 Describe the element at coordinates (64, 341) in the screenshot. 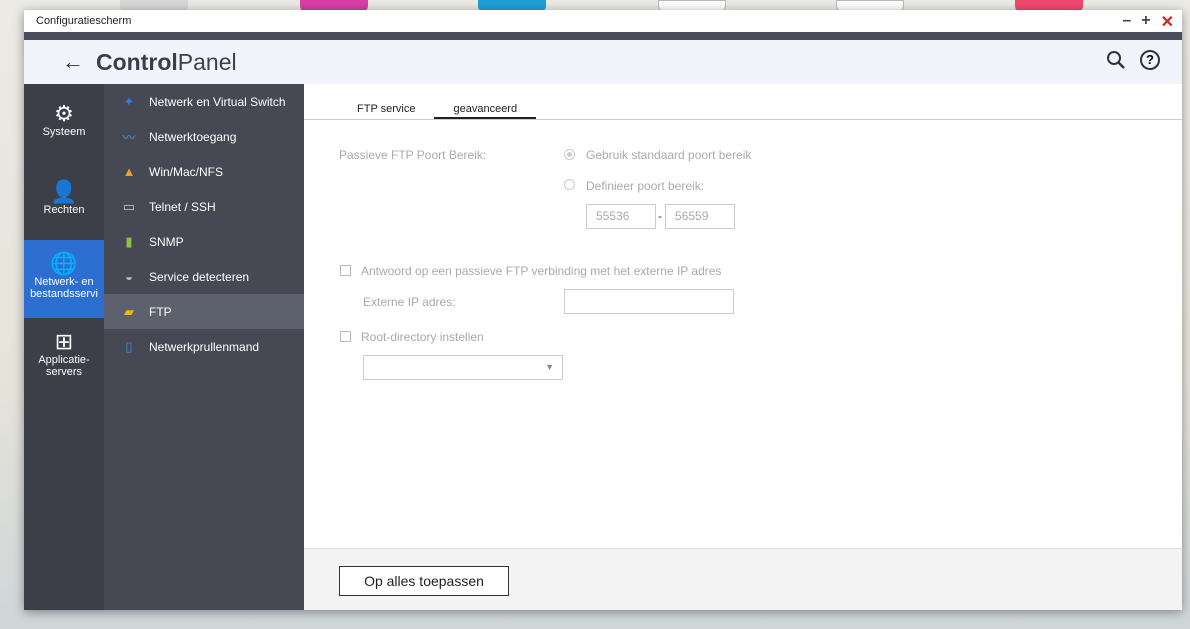

I see `apps-icon: ⊞` at that location.